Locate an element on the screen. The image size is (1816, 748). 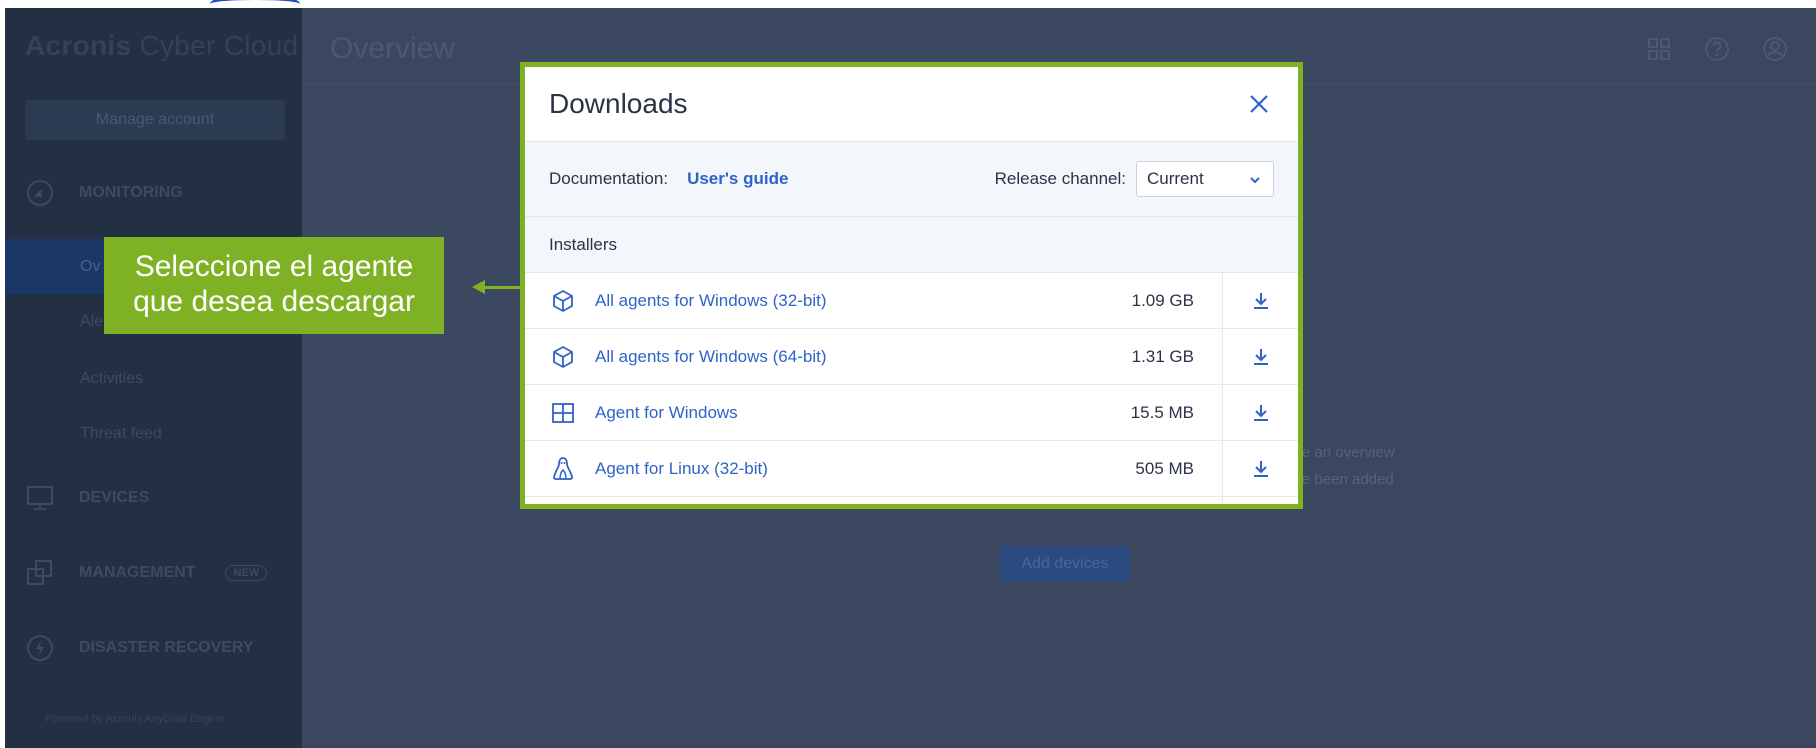
sidebar-item-activities: Activities is located at coordinates (111, 379).